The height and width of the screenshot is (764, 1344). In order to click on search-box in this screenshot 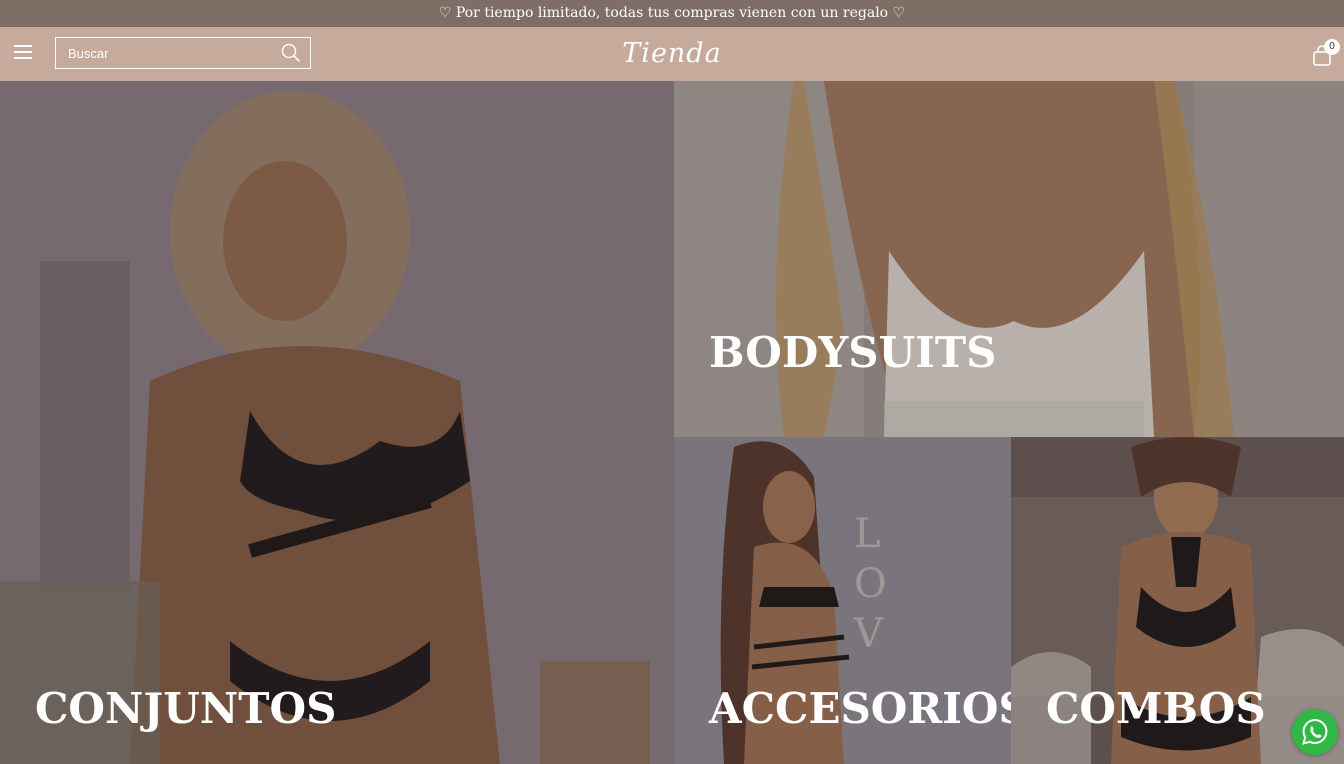, I will do `click(183, 53)`.